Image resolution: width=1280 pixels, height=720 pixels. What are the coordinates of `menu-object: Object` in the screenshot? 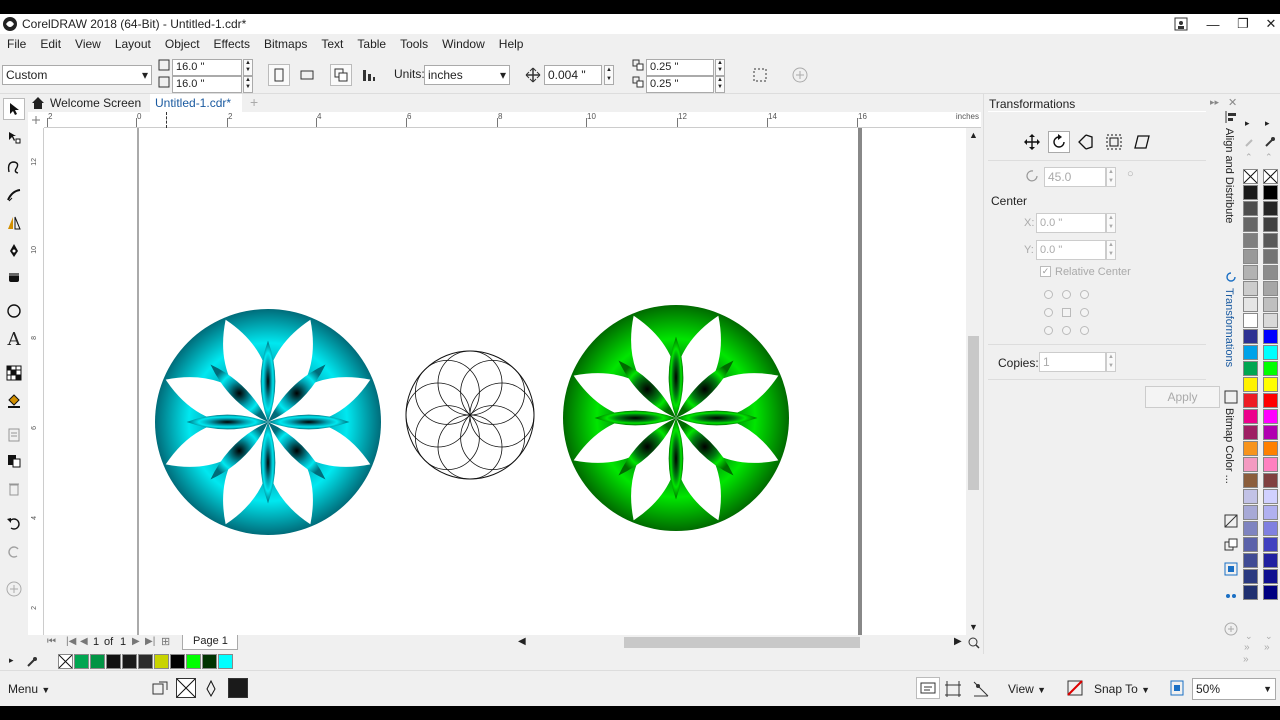 It's located at (182, 44).